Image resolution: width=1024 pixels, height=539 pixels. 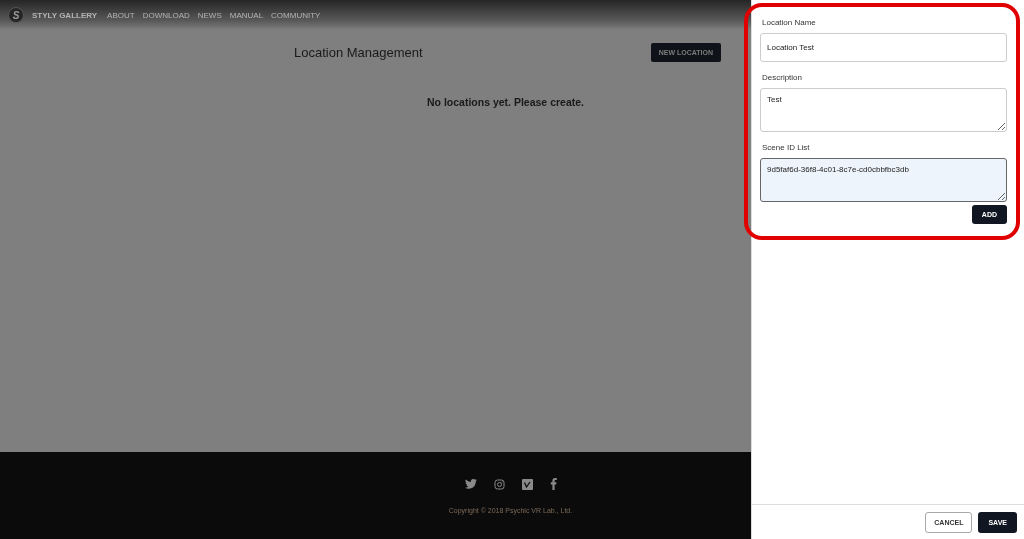 What do you see at coordinates (121, 15) in the screenshot?
I see `nav-link: ABOUT` at bounding box center [121, 15].